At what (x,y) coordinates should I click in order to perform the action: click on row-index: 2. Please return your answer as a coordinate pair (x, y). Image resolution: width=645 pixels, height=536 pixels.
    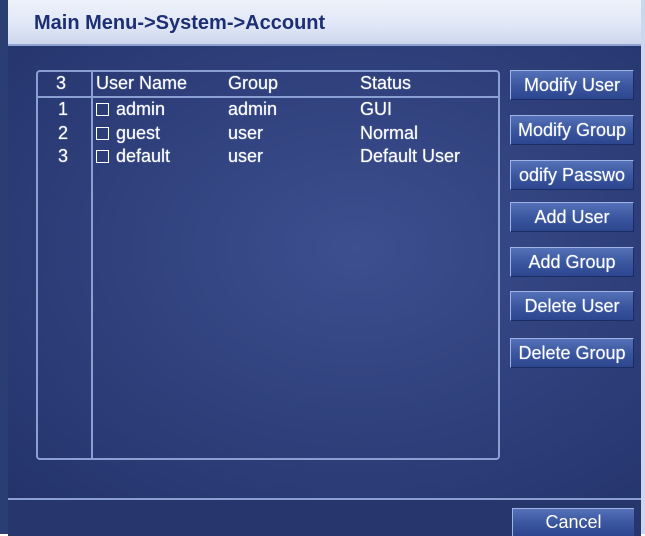
    Looking at the image, I should click on (63, 133).